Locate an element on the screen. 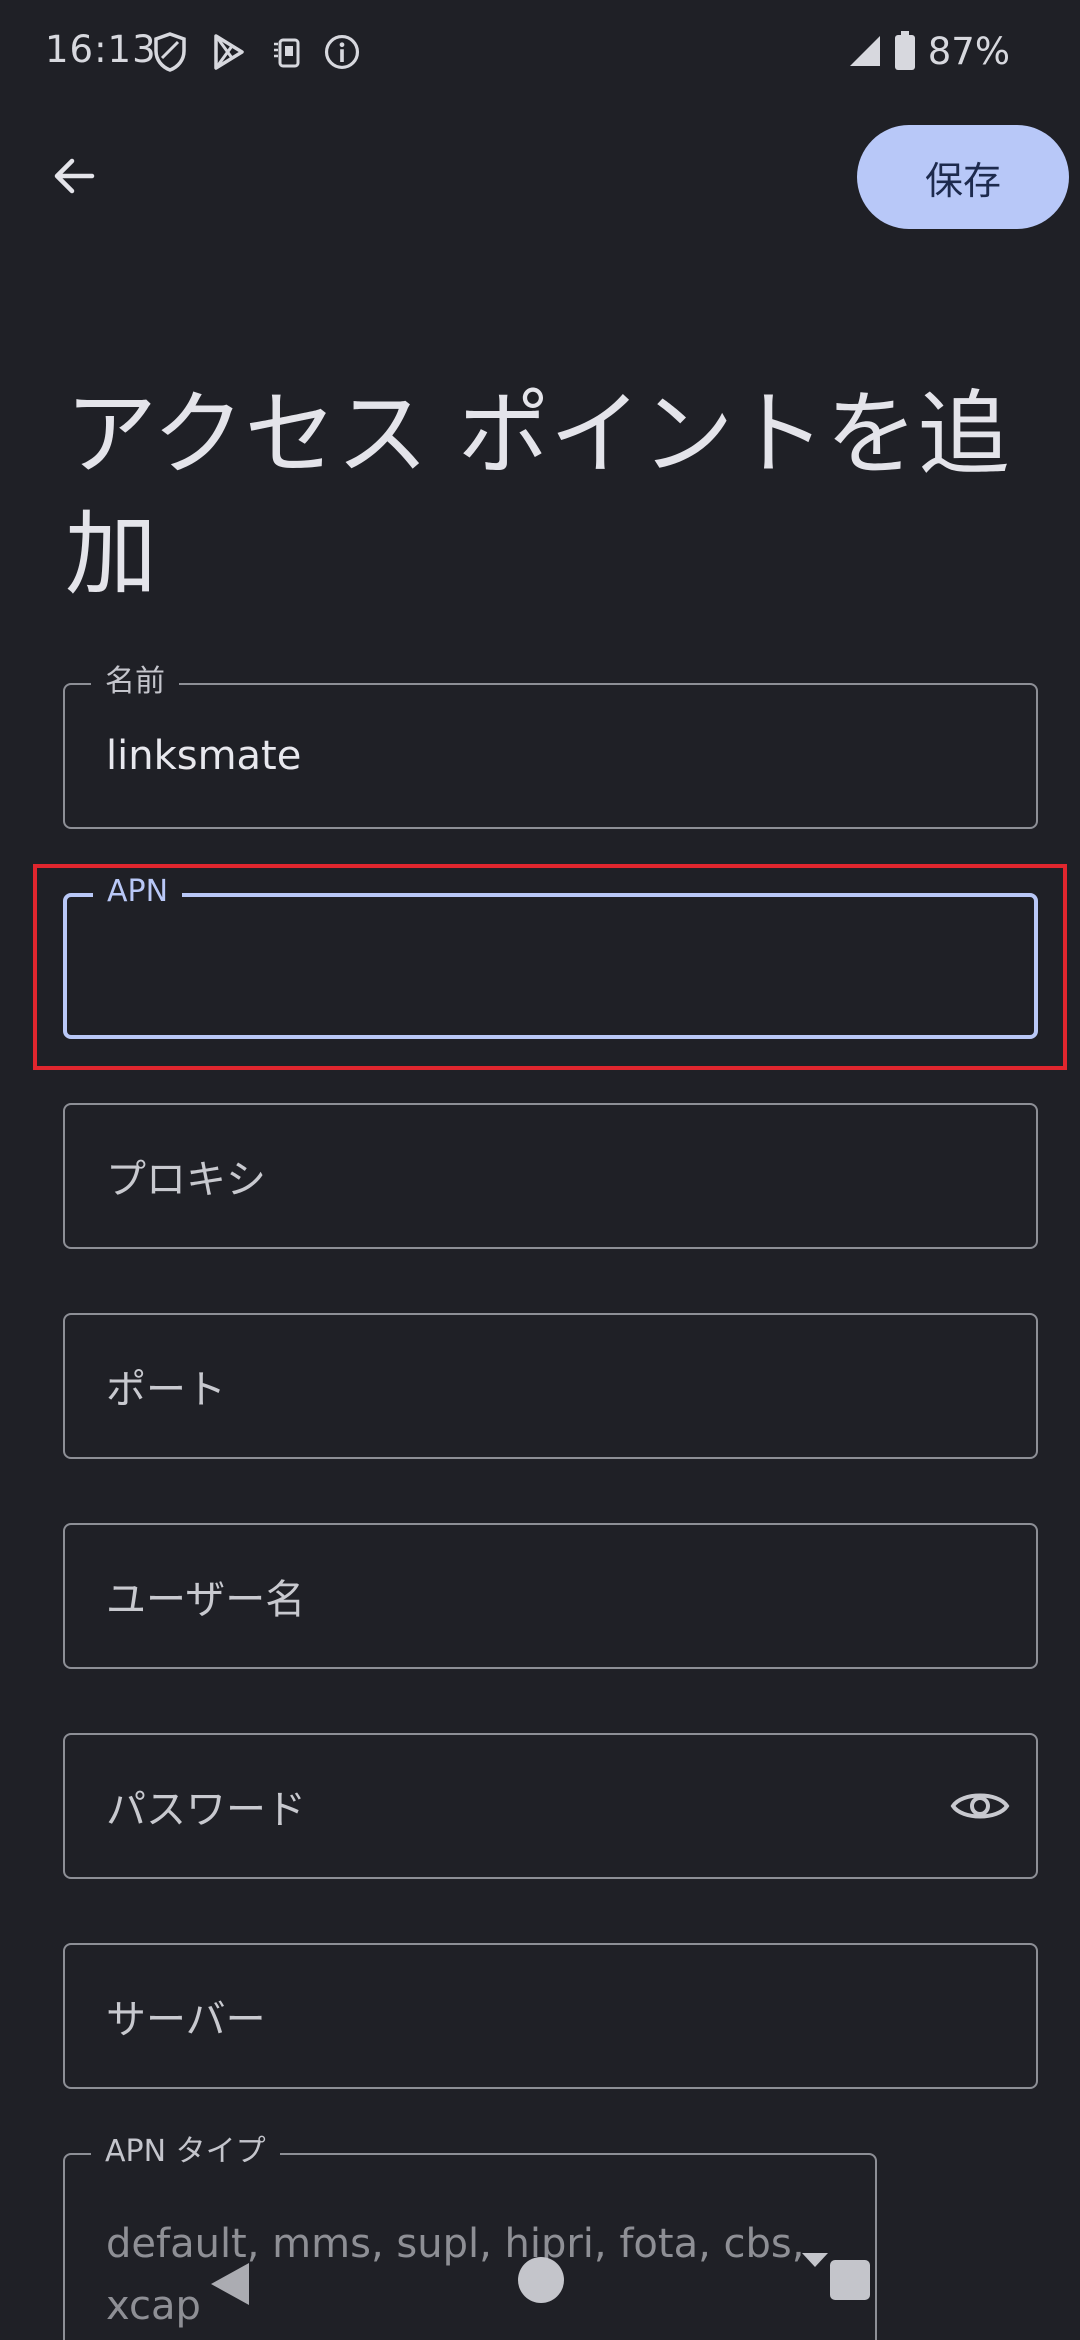 The image size is (1080, 2340). username-field-placeholder: ユーザー名 is located at coordinates (206, 1600).